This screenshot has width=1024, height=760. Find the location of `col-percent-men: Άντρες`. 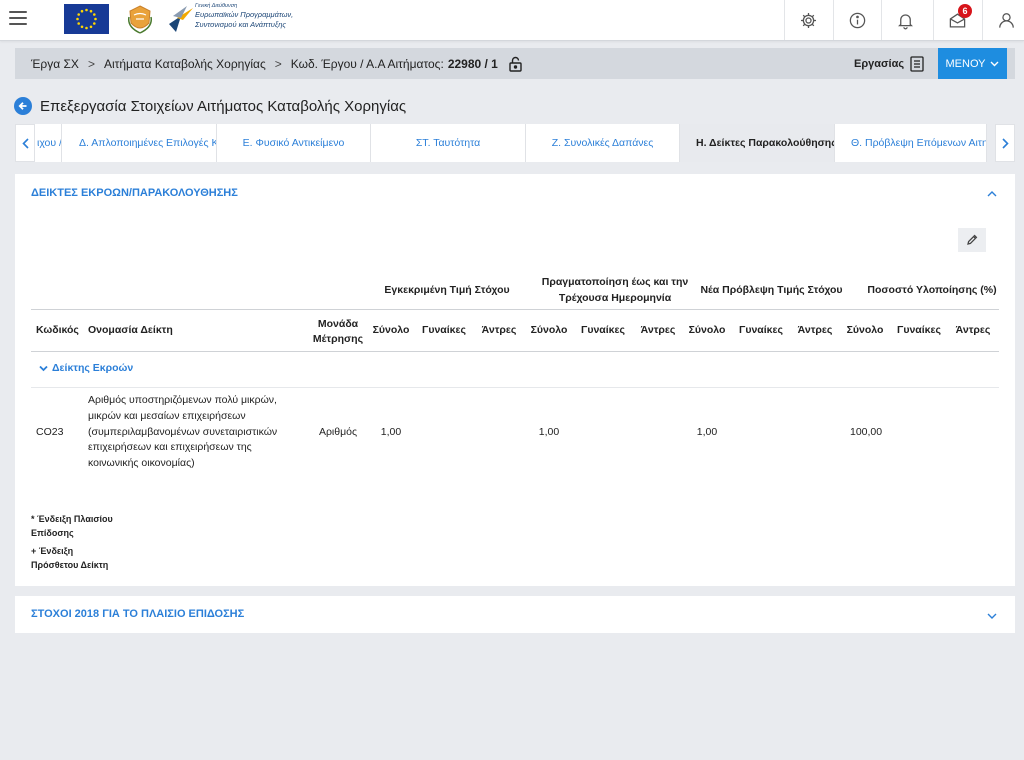

col-percent-men: Άντρες is located at coordinates (973, 330).